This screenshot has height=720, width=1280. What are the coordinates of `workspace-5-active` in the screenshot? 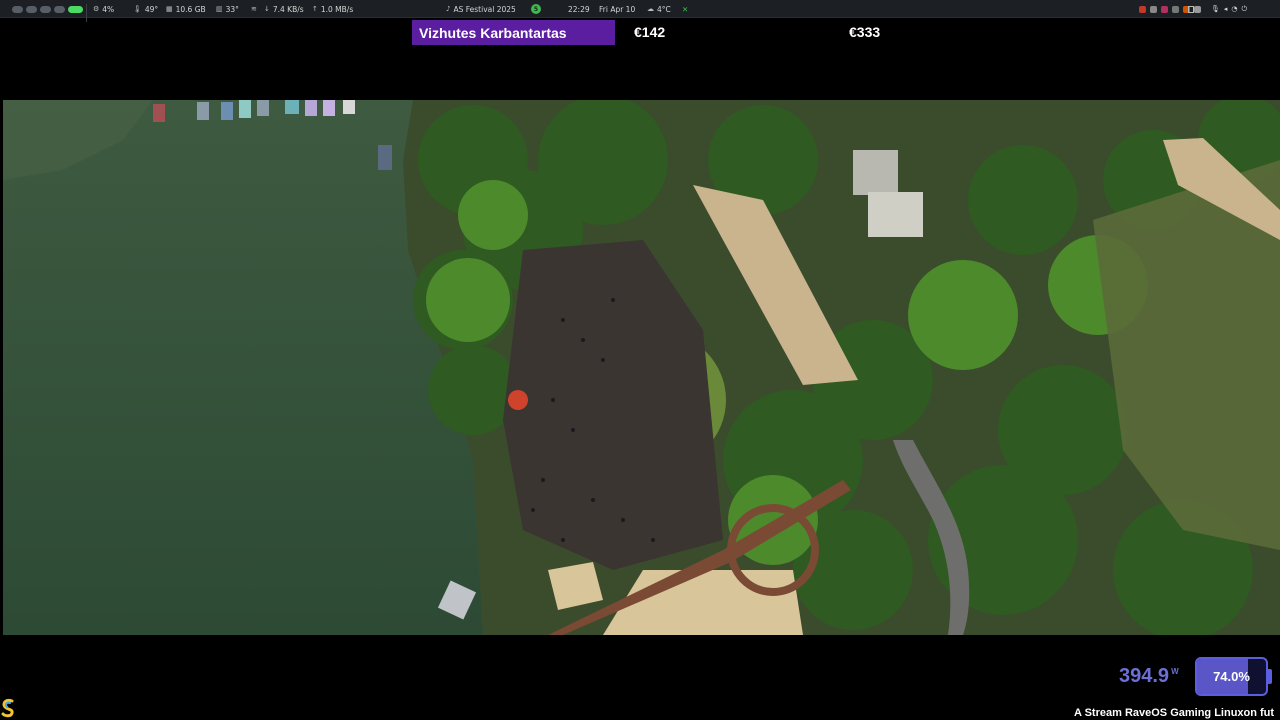 It's located at (75, 9).